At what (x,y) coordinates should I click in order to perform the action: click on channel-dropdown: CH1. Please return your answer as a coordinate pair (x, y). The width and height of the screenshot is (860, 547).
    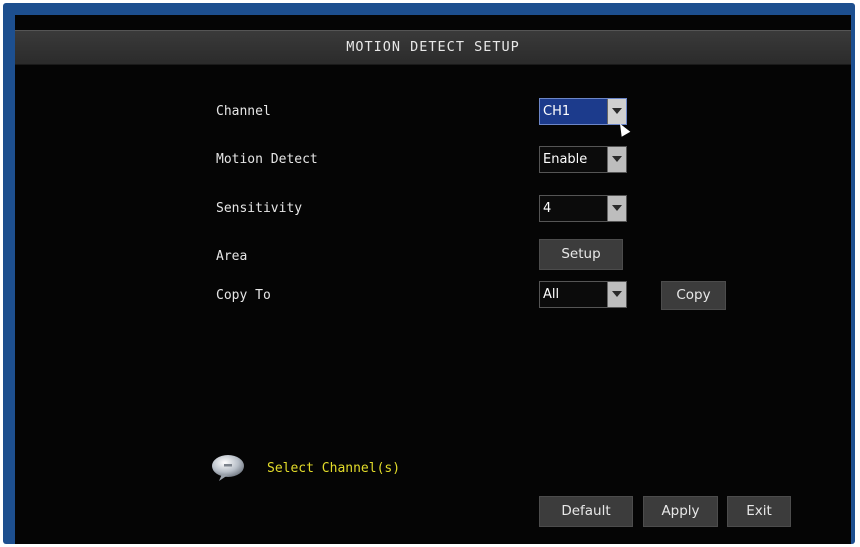
    Looking at the image, I should click on (583, 111).